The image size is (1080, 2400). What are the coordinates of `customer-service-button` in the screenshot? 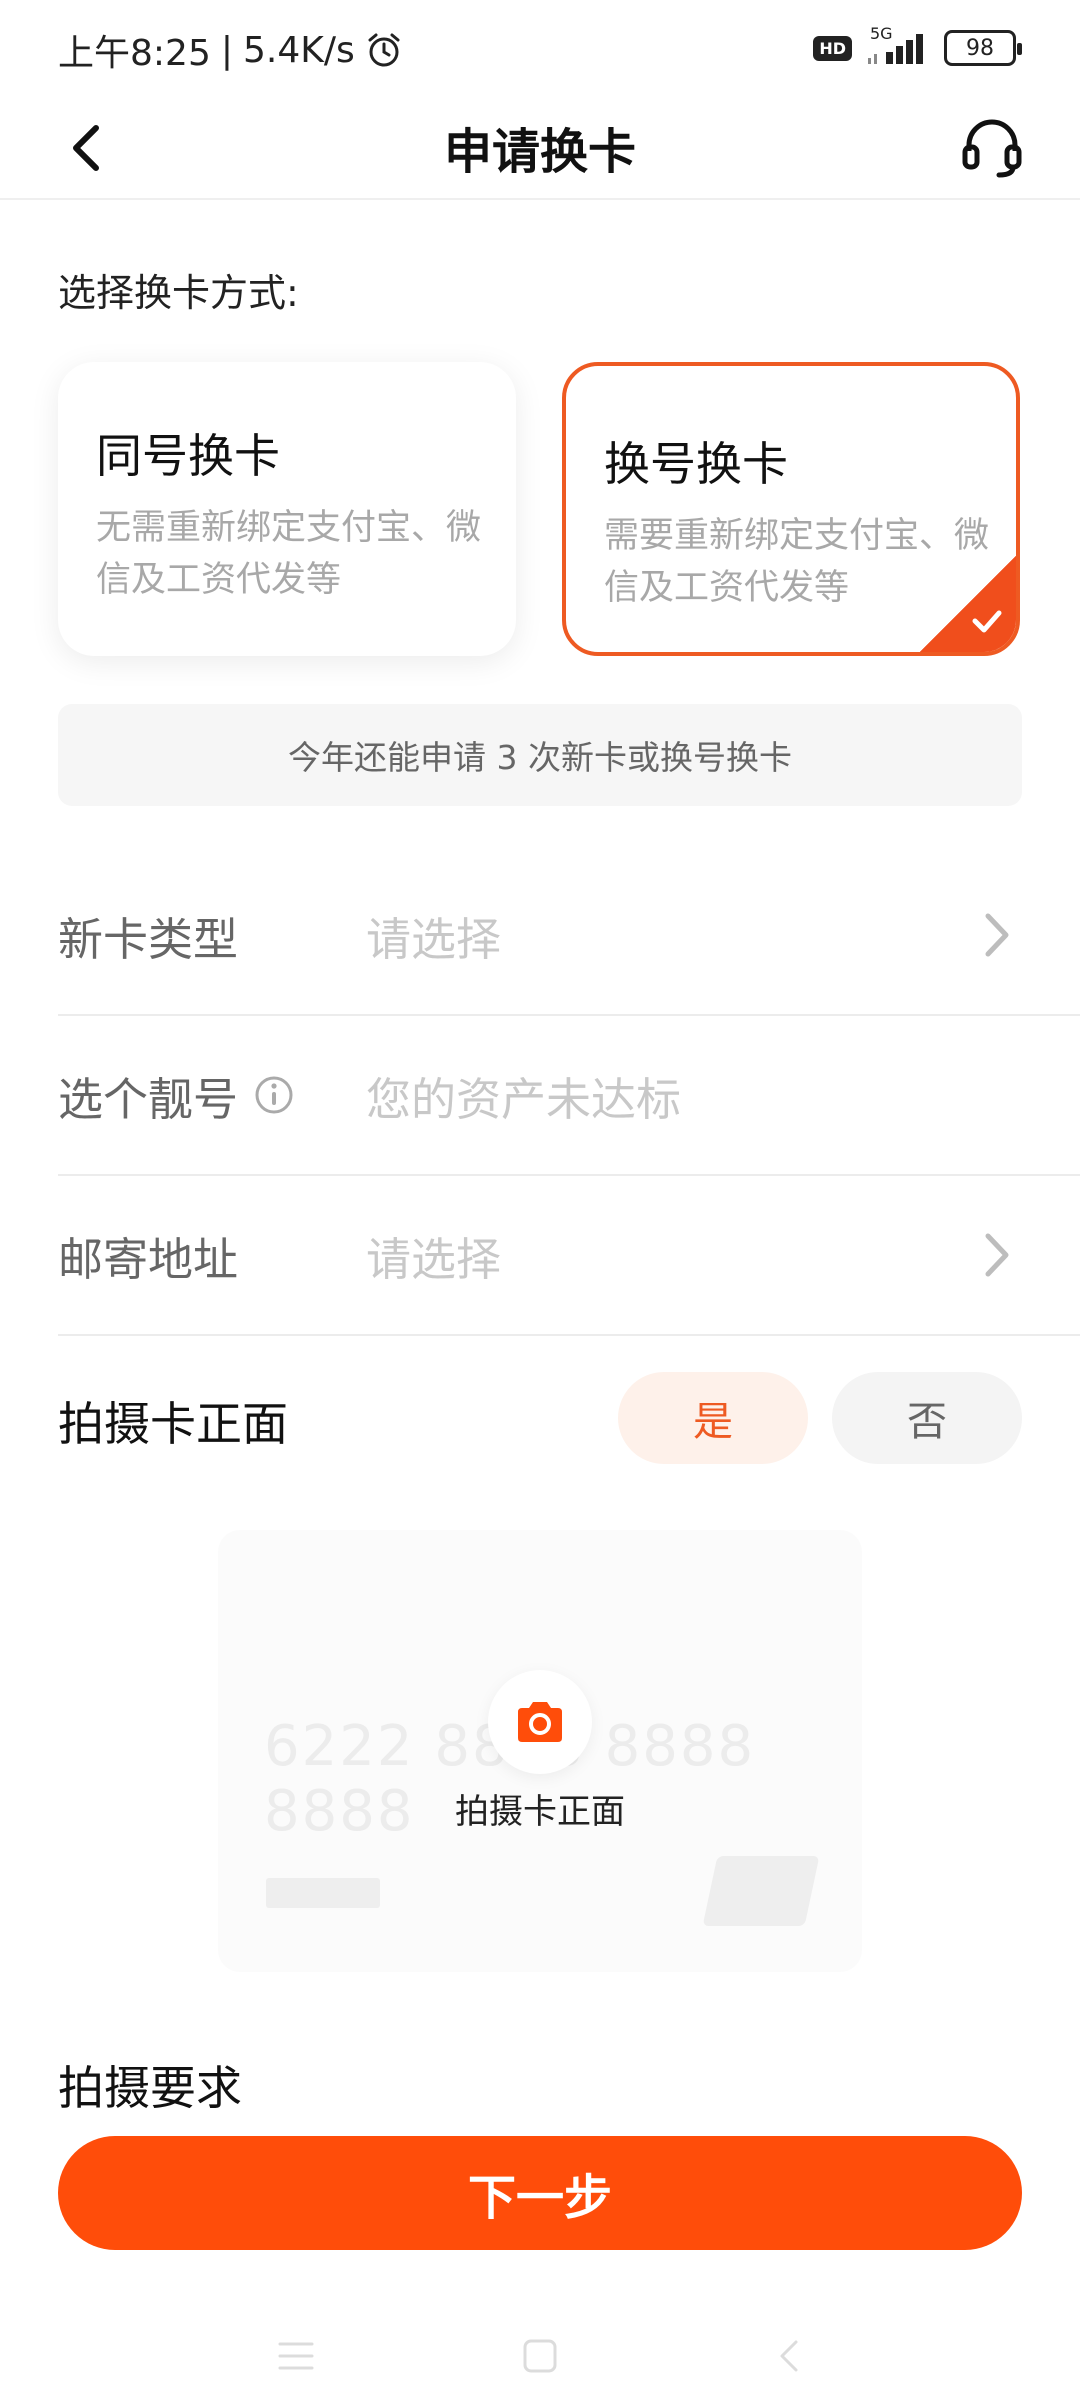 It's located at (992, 148).